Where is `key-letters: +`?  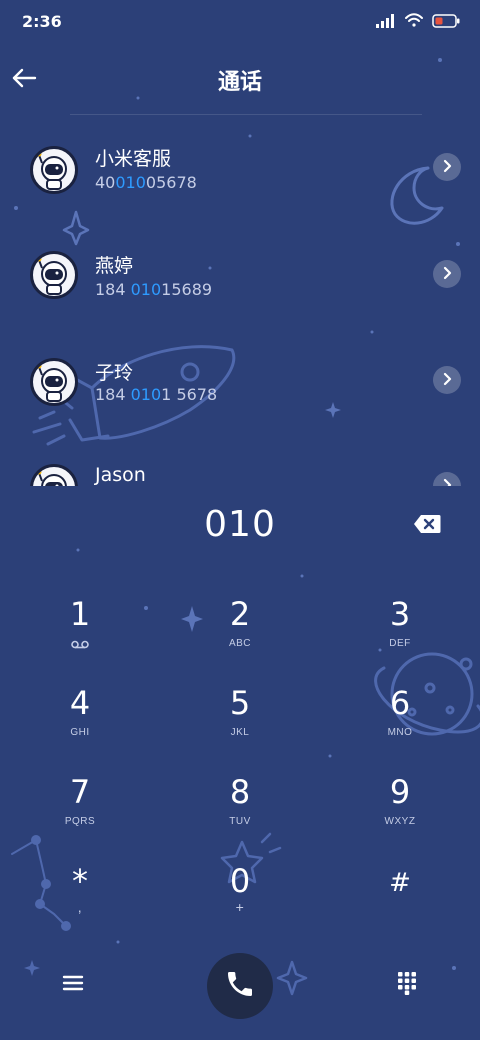 key-letters: + is located at coordinates (240, 907).